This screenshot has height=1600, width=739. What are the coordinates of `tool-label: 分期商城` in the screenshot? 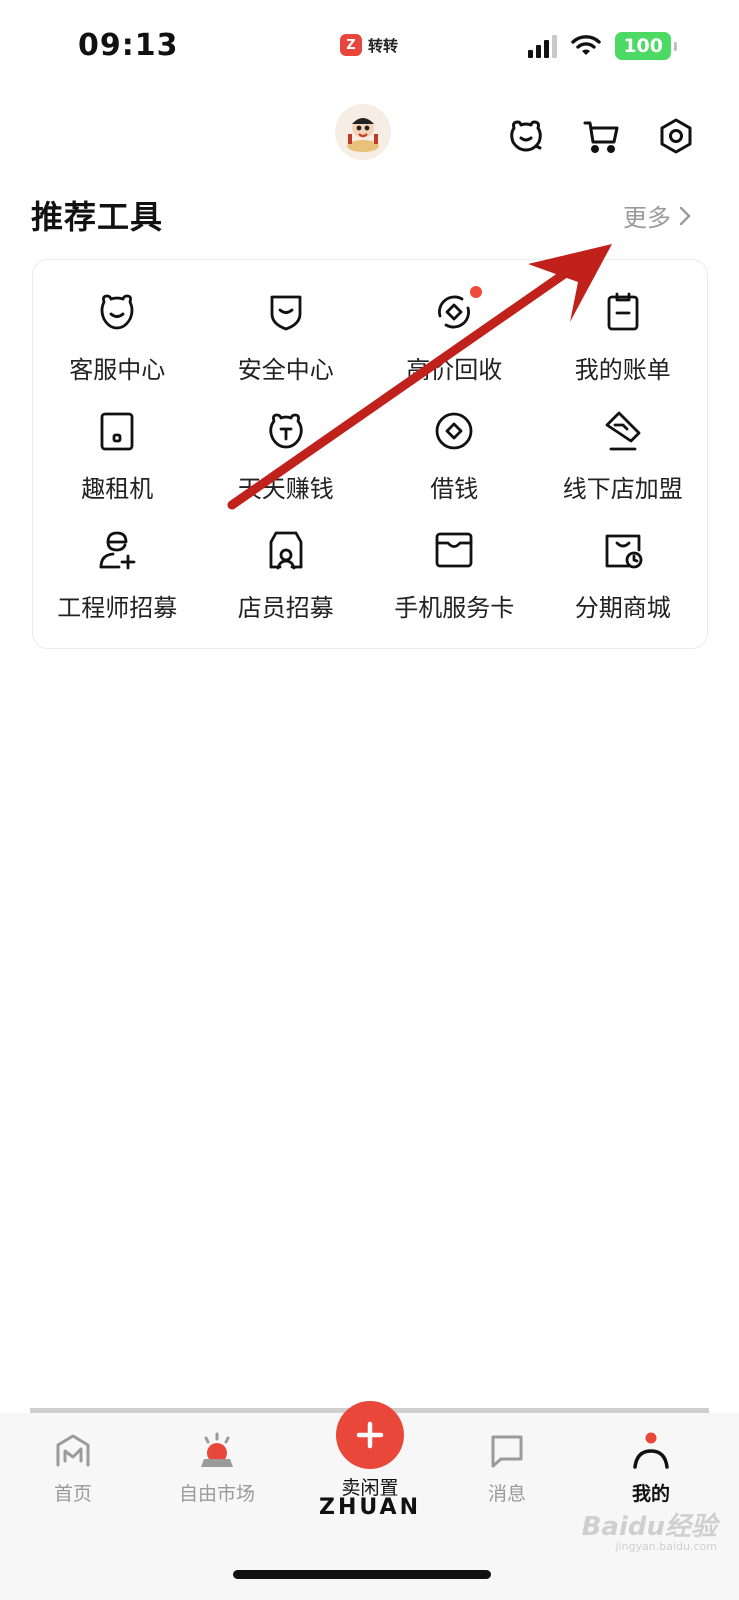 It's located at (622, 608).